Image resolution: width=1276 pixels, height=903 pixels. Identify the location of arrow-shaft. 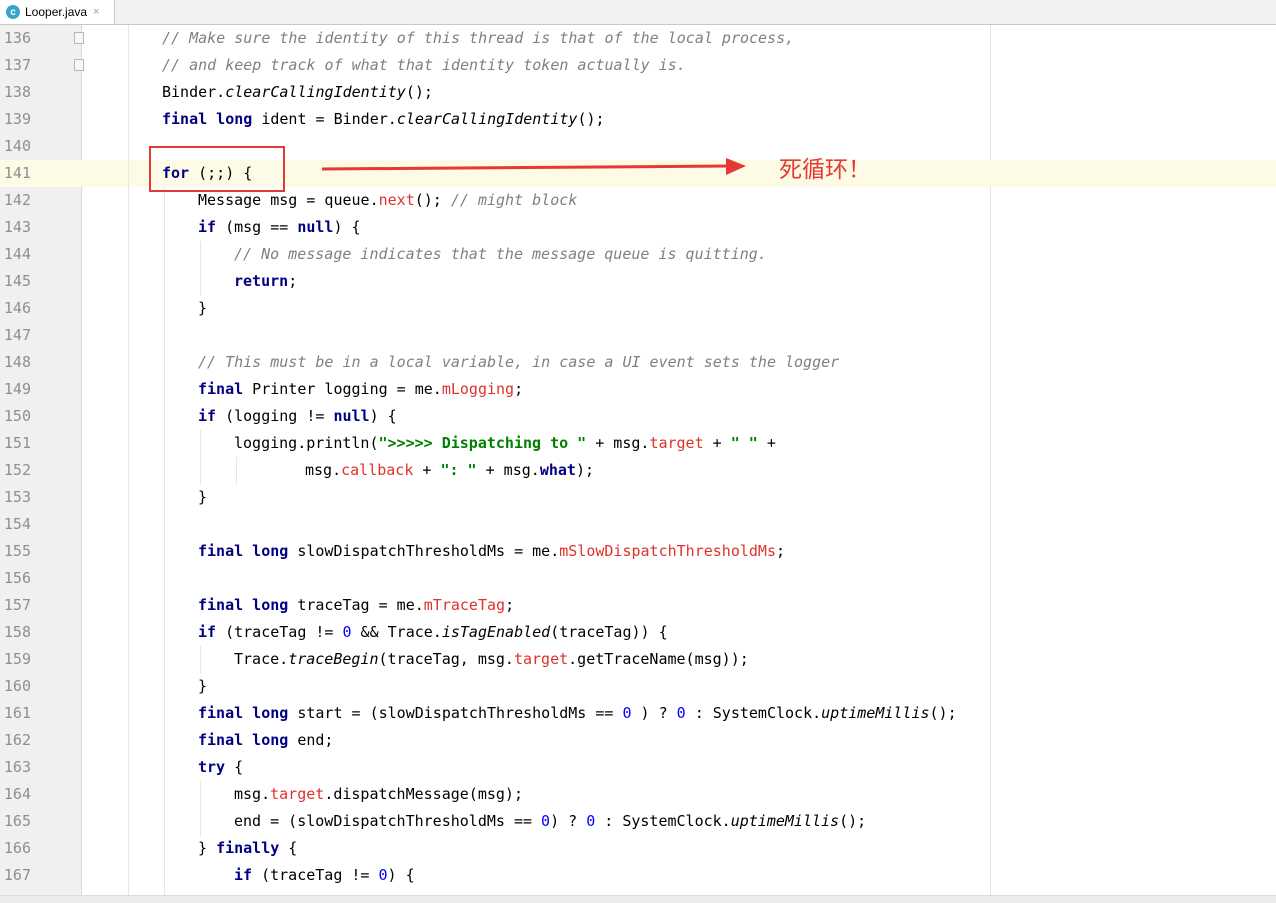
(526, 167).